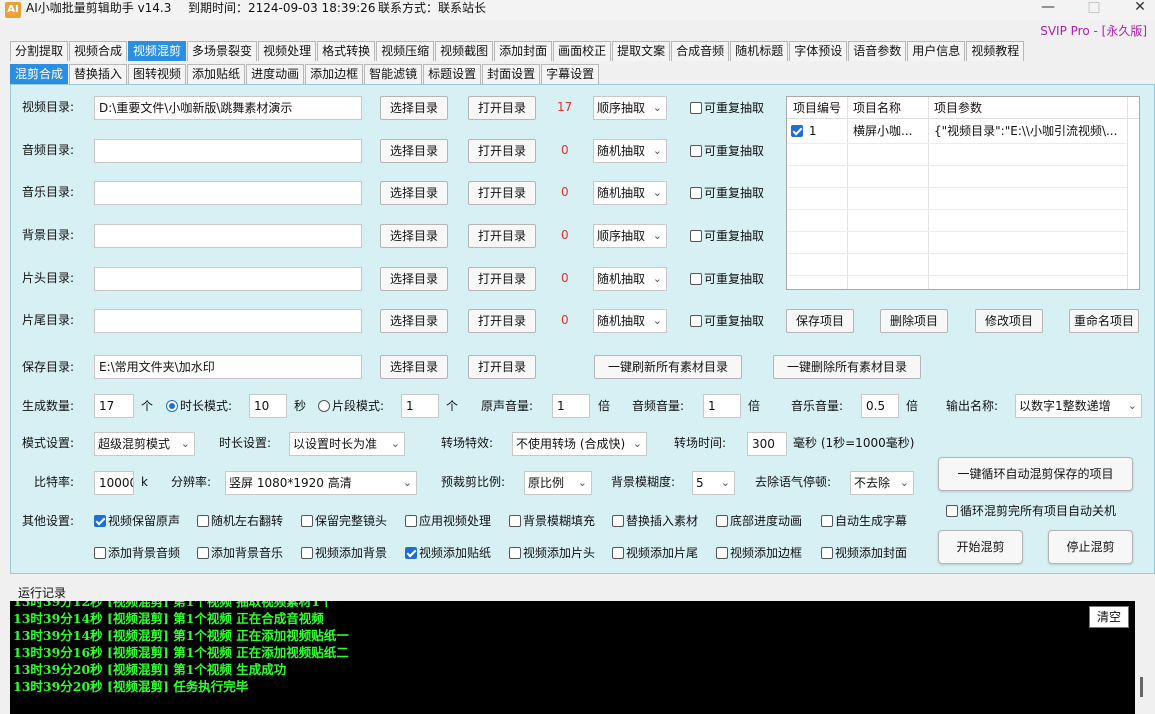 The image size is (1155, 714). Describe the element at coordinates (995, 51) in the screenshot. I see `tab-main-16: 视频教程` at that location.